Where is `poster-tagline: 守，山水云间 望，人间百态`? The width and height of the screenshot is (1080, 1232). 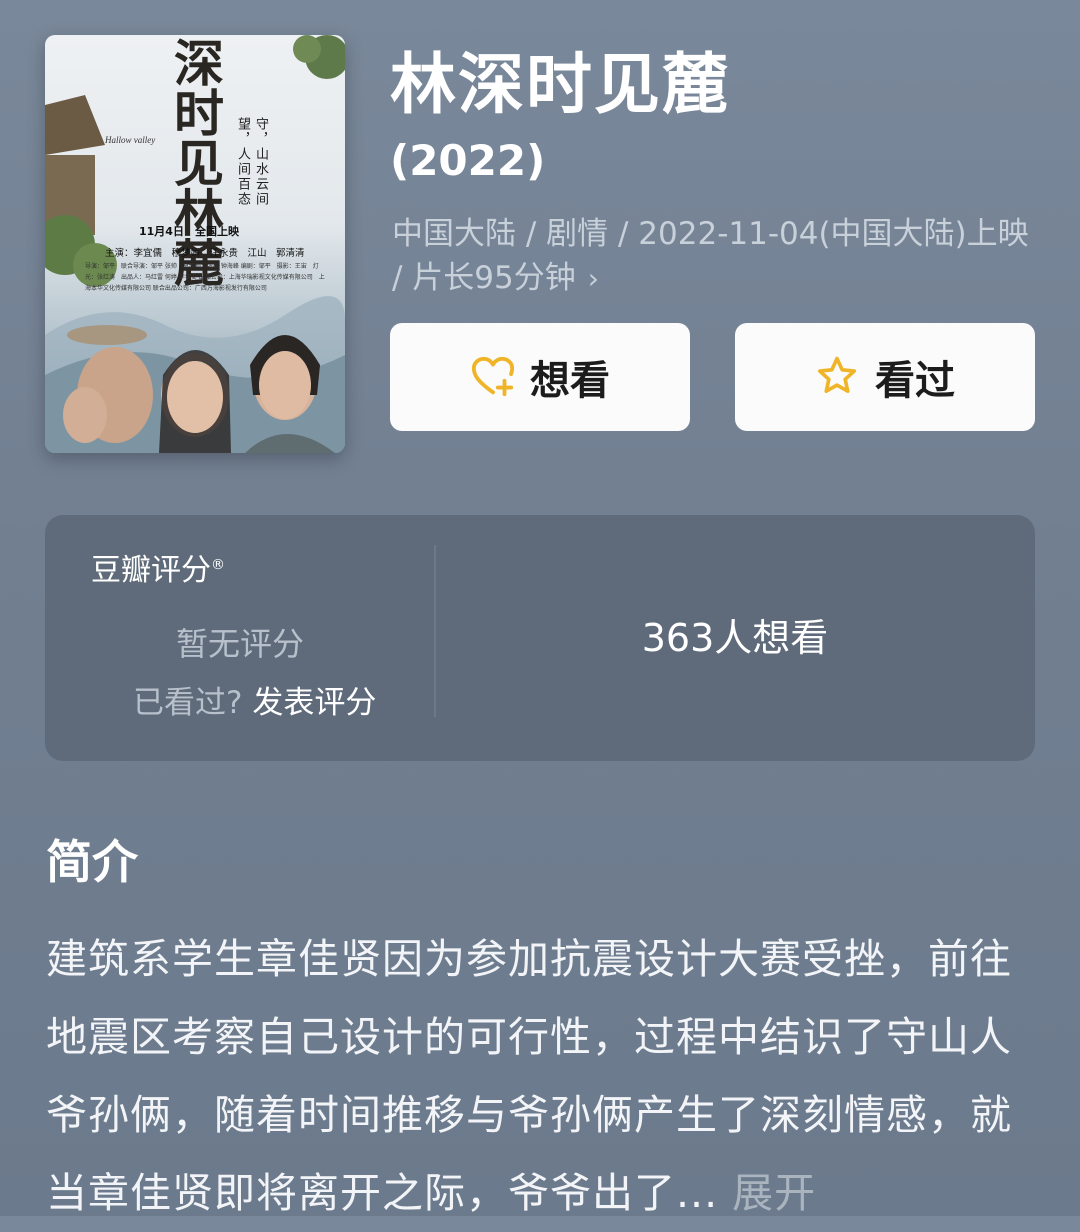
poster-tagline: 守，山水云间 望，人间百态 is located at coordinates (251, 162).